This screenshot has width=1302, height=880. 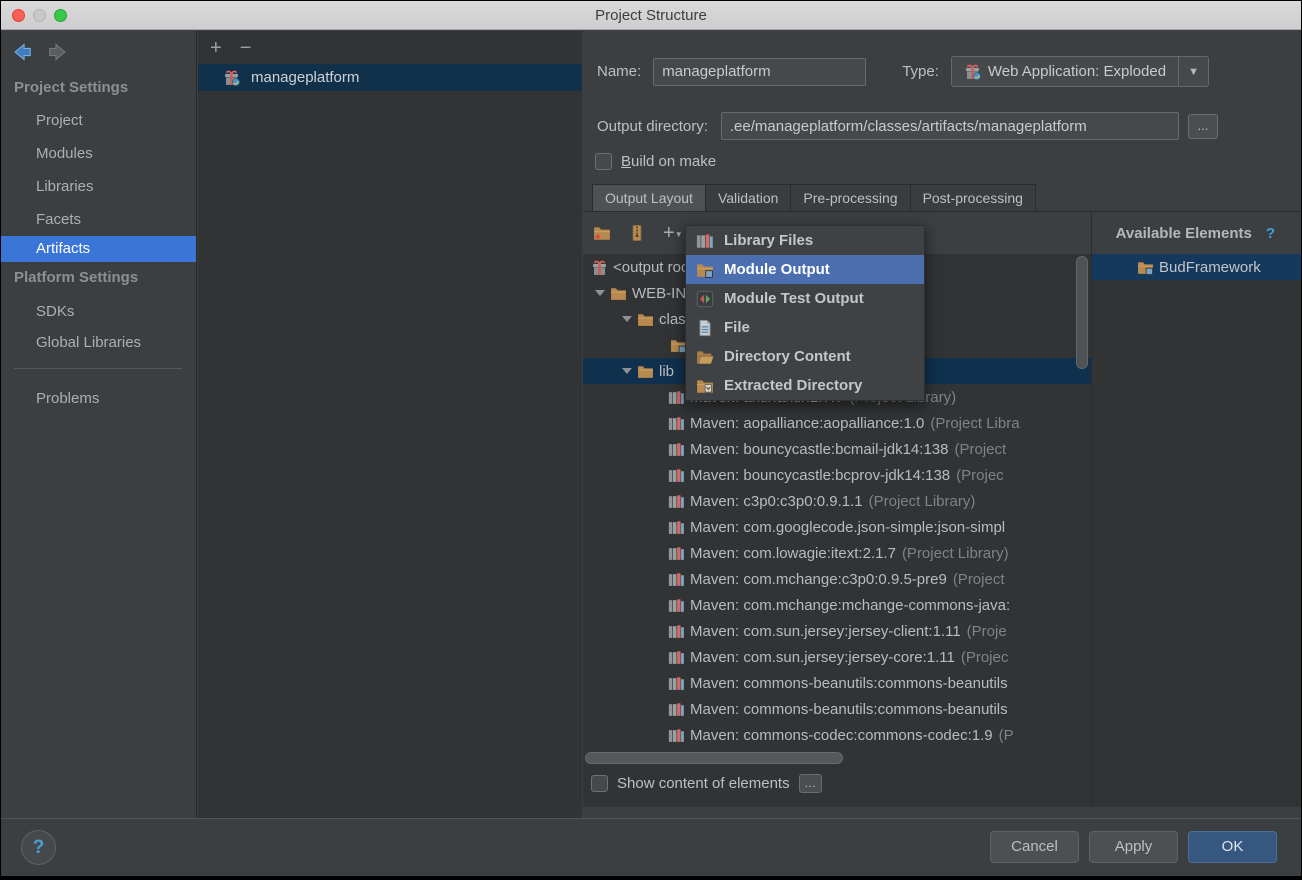 I want to click on maven-library-row: Maven: commons-codec:commons-codec:1.9 (P, so click(x=837, y=735).